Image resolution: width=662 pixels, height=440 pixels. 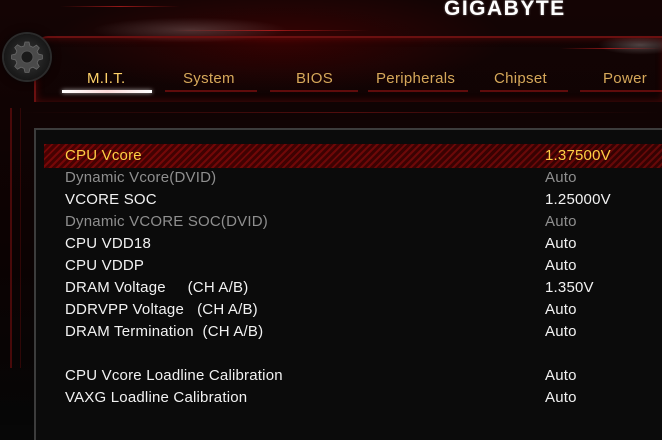 I want to click on setting-row-ddrvpp-voltage: DDRVPP Voltage (CH A/B) Auto, so click(x=331, y=310).